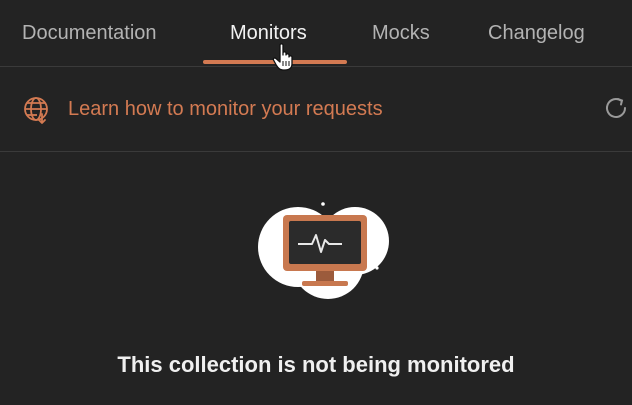 This screenshot has height=405, width=632. What do you see at coordinates (323, 250) in the screenshot?
I see `monitor-illustration` at bounding box center [323, 250].